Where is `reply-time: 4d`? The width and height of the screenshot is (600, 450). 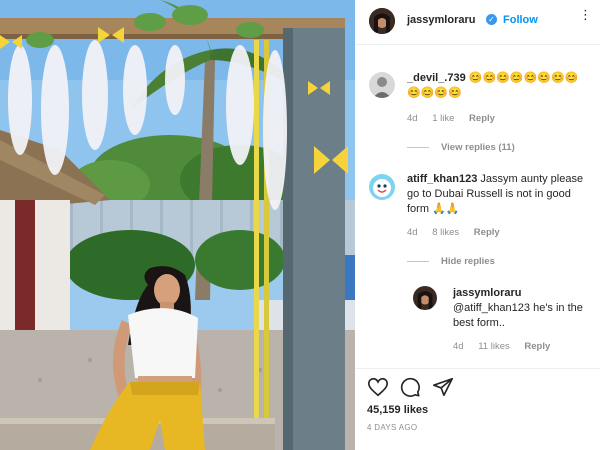
reply-time: 4d is located at coordinates (458, 346).